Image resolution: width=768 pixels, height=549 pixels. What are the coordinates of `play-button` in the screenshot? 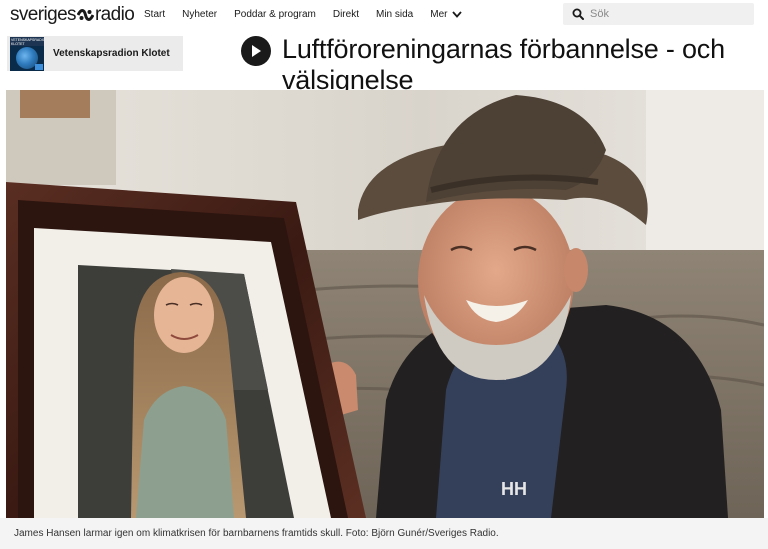 It's located at (256, 51).